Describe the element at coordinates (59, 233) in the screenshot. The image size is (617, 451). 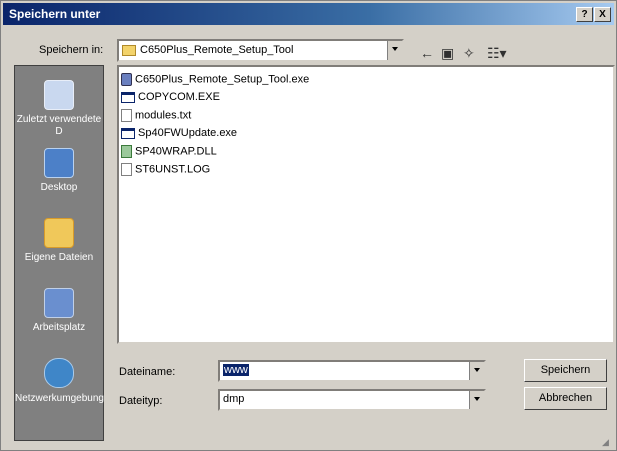
I see `my-documents-icon` at that location.